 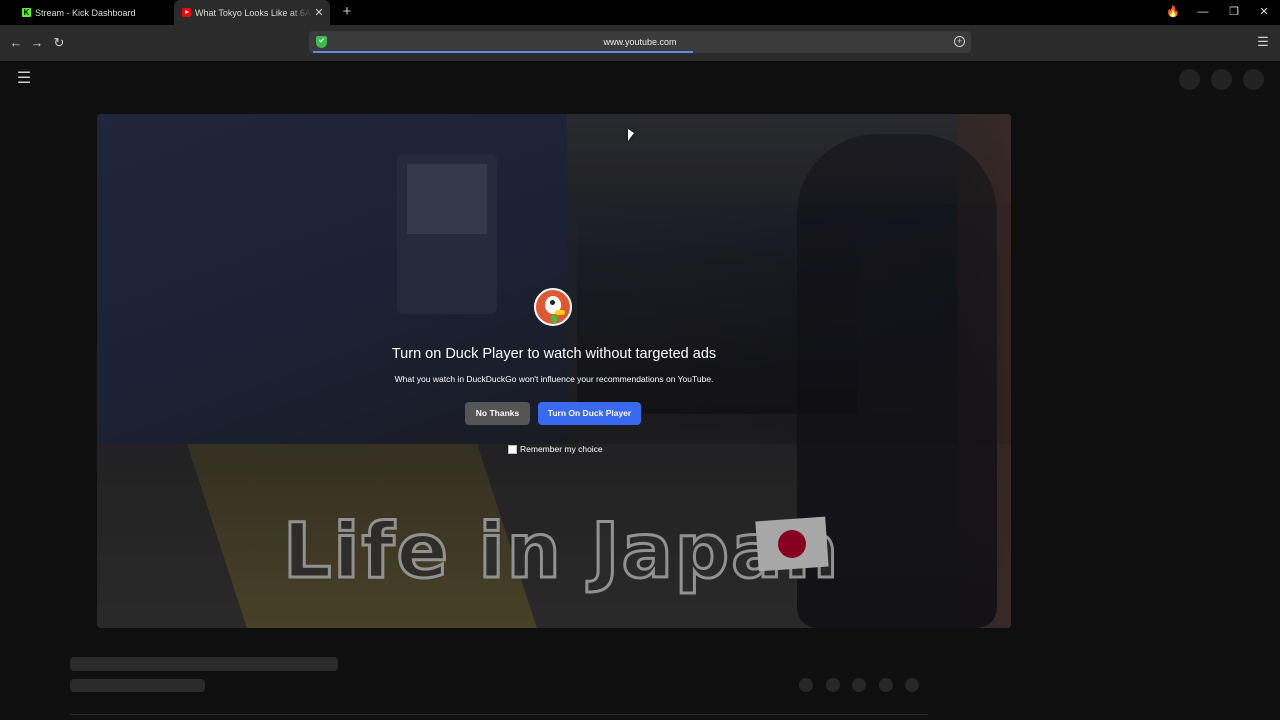 What do you see at coordinates (186, 12) in the screenshot?
I see `youtube-icon` at bounding box center [186, 12].